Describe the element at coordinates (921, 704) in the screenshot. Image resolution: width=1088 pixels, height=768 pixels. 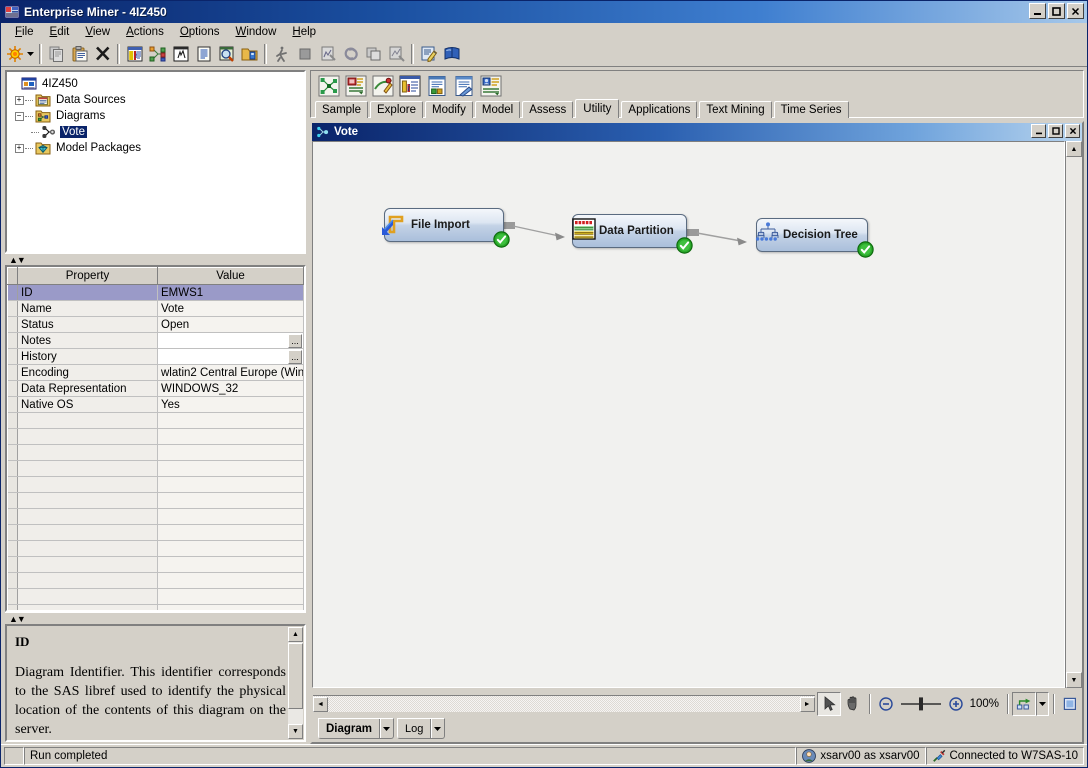
I see `zoom-slider` at that location.